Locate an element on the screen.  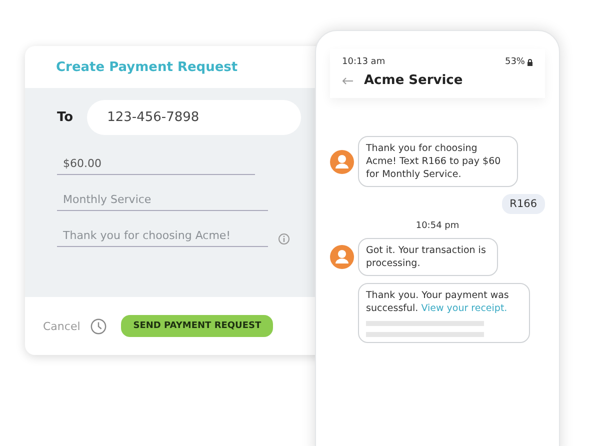
message-time: 10:54 pm is located at coordinates (438, 226).